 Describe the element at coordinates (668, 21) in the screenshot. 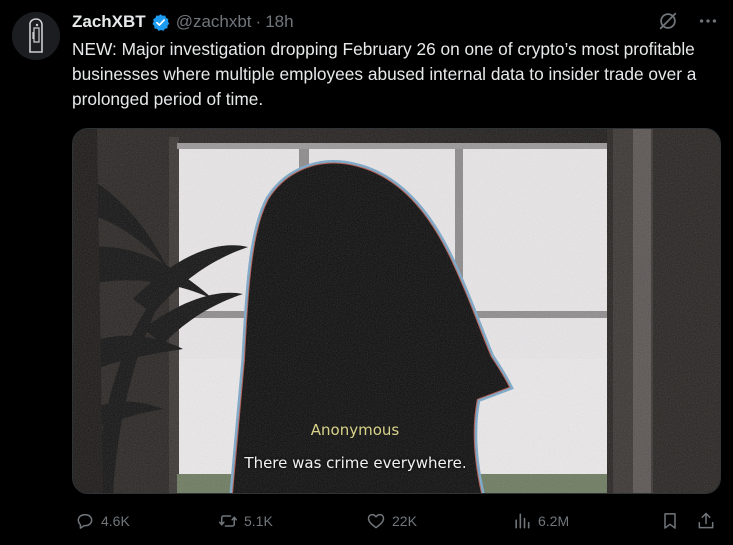

I see `grok-icon` at that location.